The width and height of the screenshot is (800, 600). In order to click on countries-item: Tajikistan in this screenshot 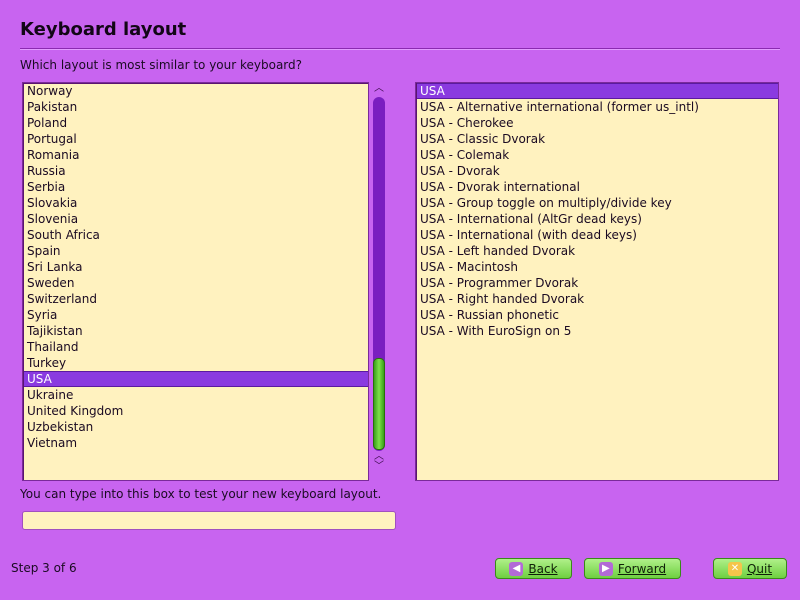, I will do `click(196, 331)`.